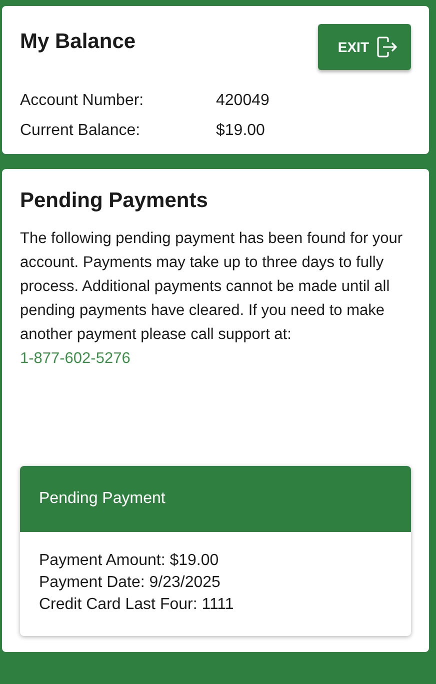  Describe the element at coordinates (114, 201) in the screenshot. I see `card-title: Pending Payments` at that location.